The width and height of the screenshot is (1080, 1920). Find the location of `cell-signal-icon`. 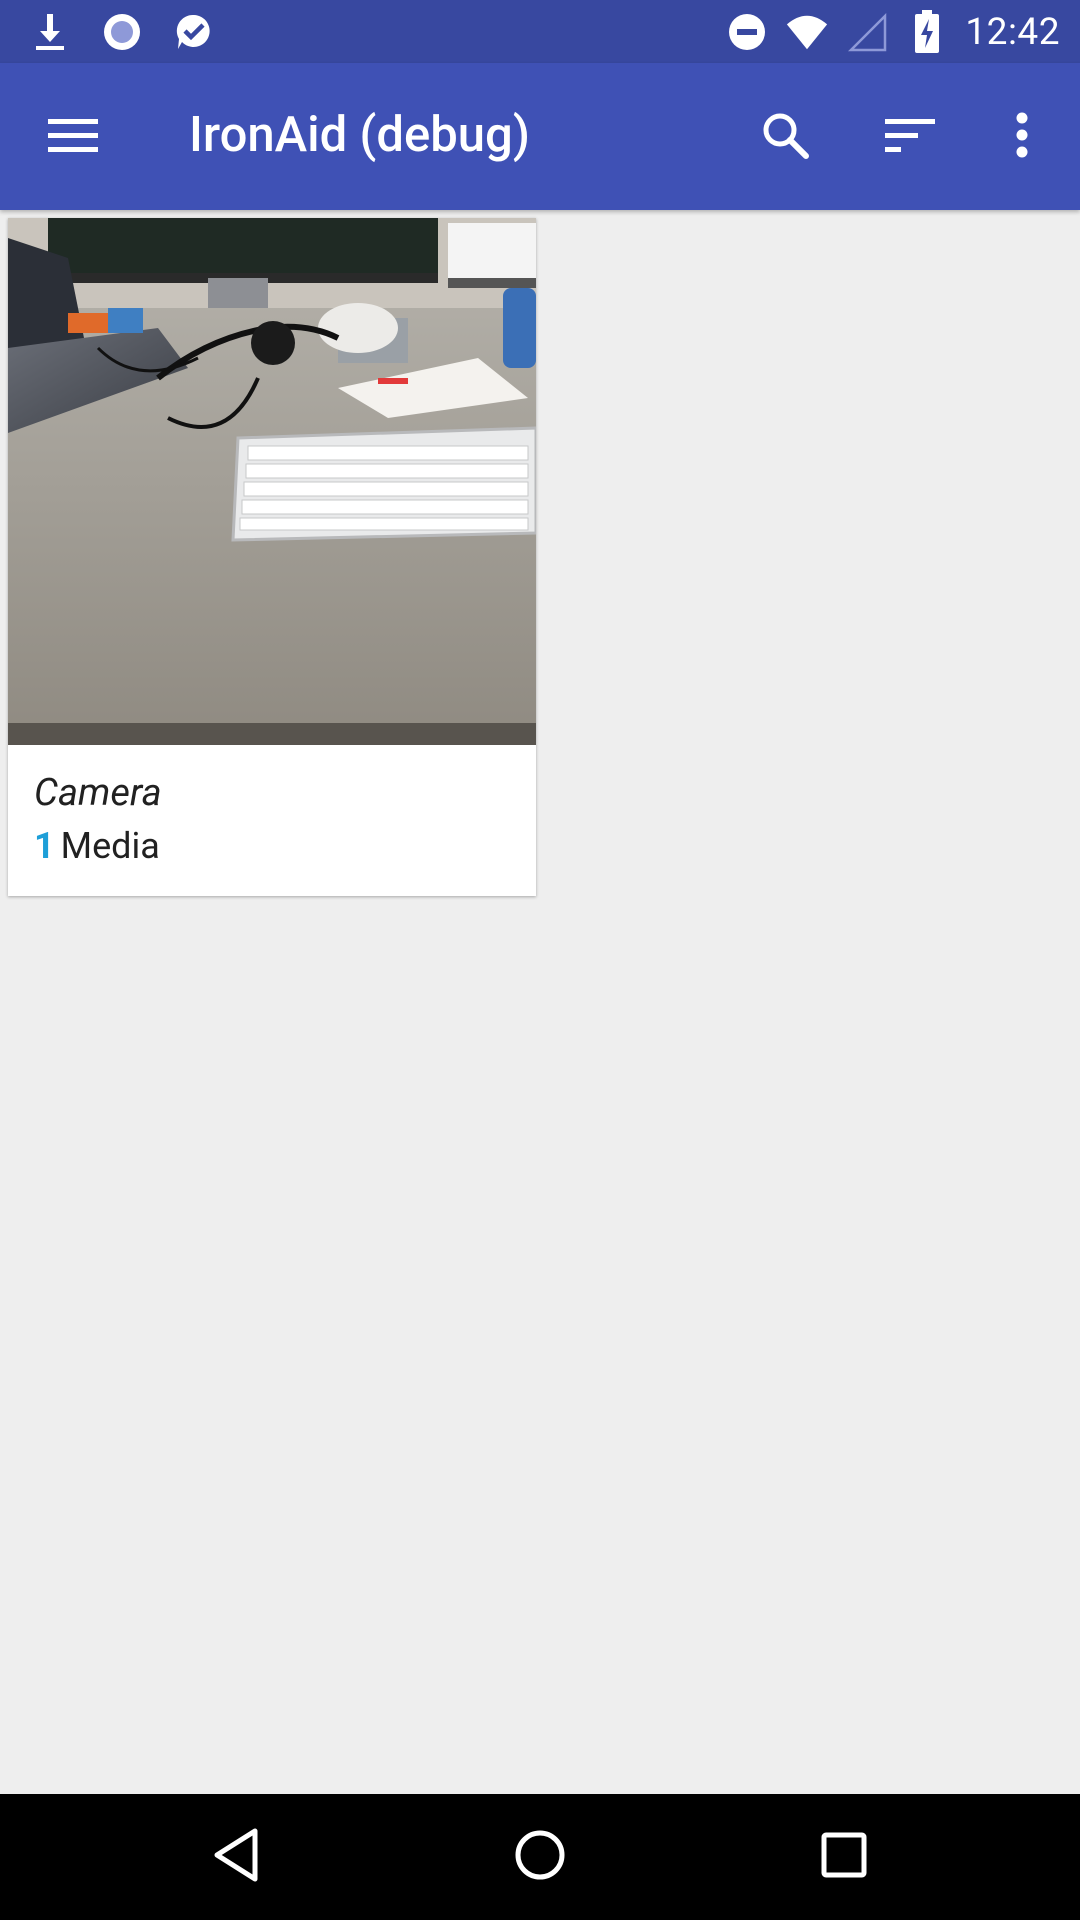

cell-signal-icon is located at coordinates (867, 32).